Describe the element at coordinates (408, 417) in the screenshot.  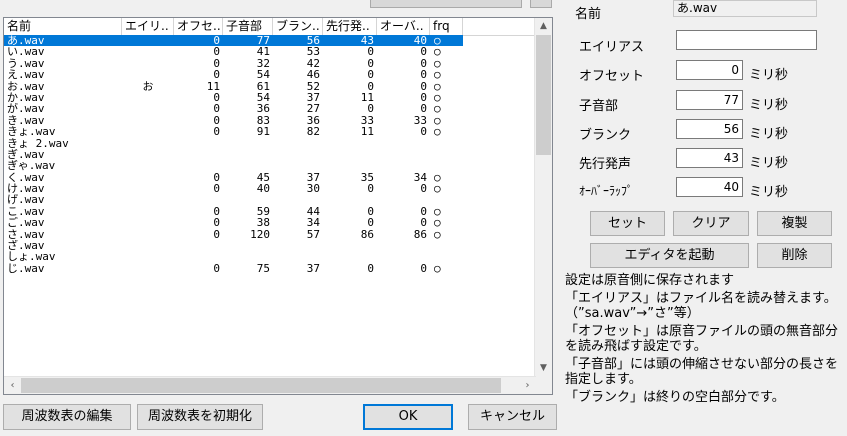
I see `ok-button: OK` at that location.